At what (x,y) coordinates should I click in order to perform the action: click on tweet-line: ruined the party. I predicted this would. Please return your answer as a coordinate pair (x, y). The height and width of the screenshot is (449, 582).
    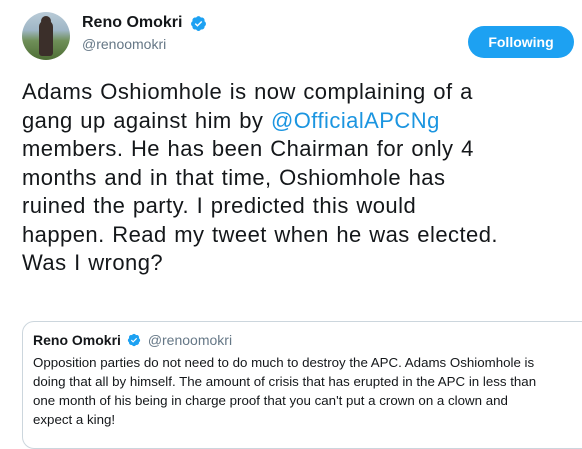
    Looking at the image, I should click on (219, 205).